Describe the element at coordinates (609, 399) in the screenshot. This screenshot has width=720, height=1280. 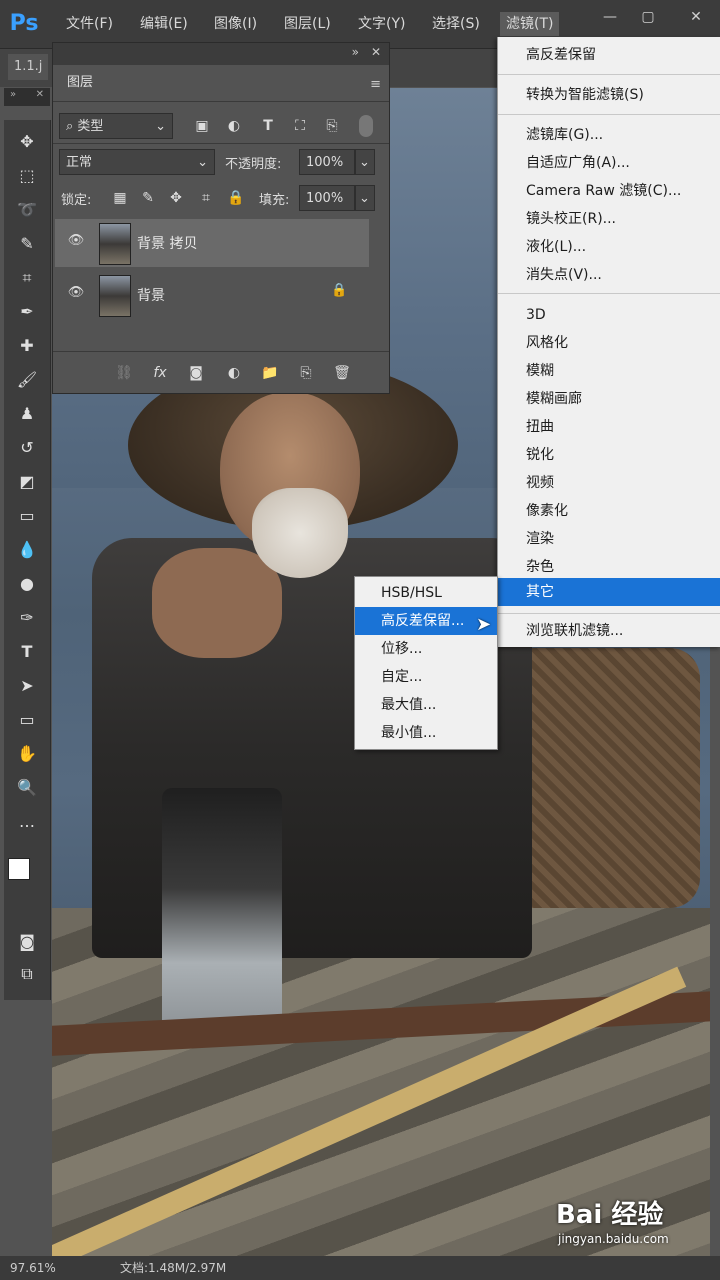
I see `menu-item-blur-gallery: 模糊画廊` at that location.